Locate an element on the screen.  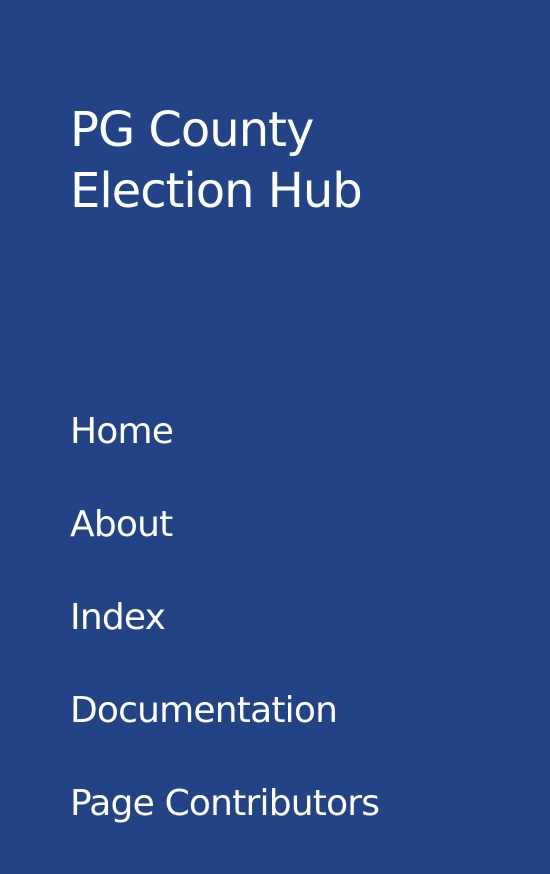
nav-item-about: About is located at coordinates (224, 548).